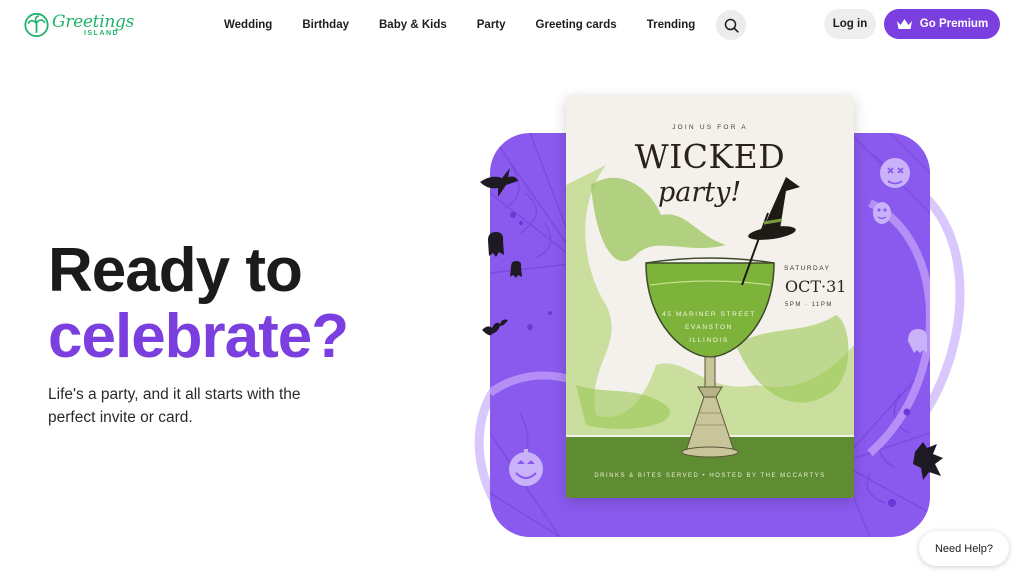 The height and width of the screenshot is (576, 1024). Describe the element at coordinates (774, 208) in the screenshot. I see `witch-hat-icon` at that location.